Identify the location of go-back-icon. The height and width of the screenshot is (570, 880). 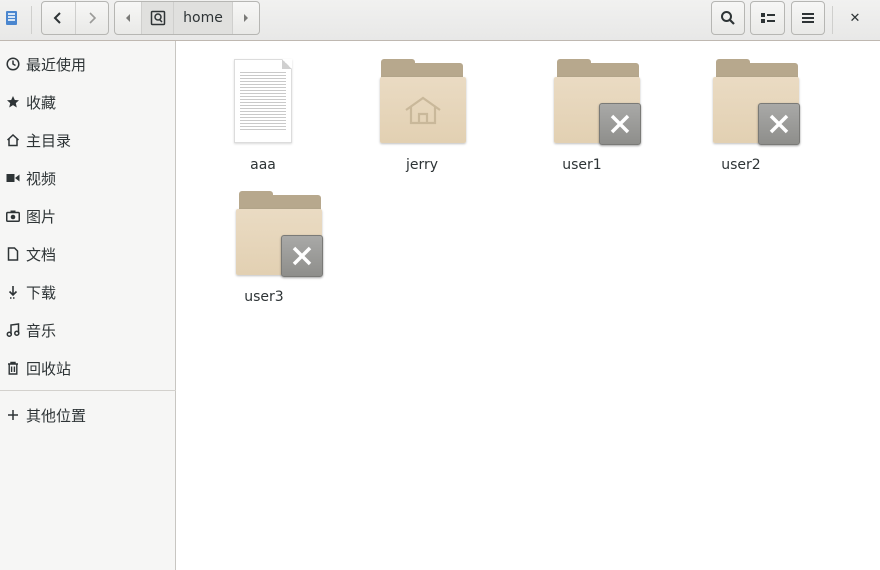
(58, 18).